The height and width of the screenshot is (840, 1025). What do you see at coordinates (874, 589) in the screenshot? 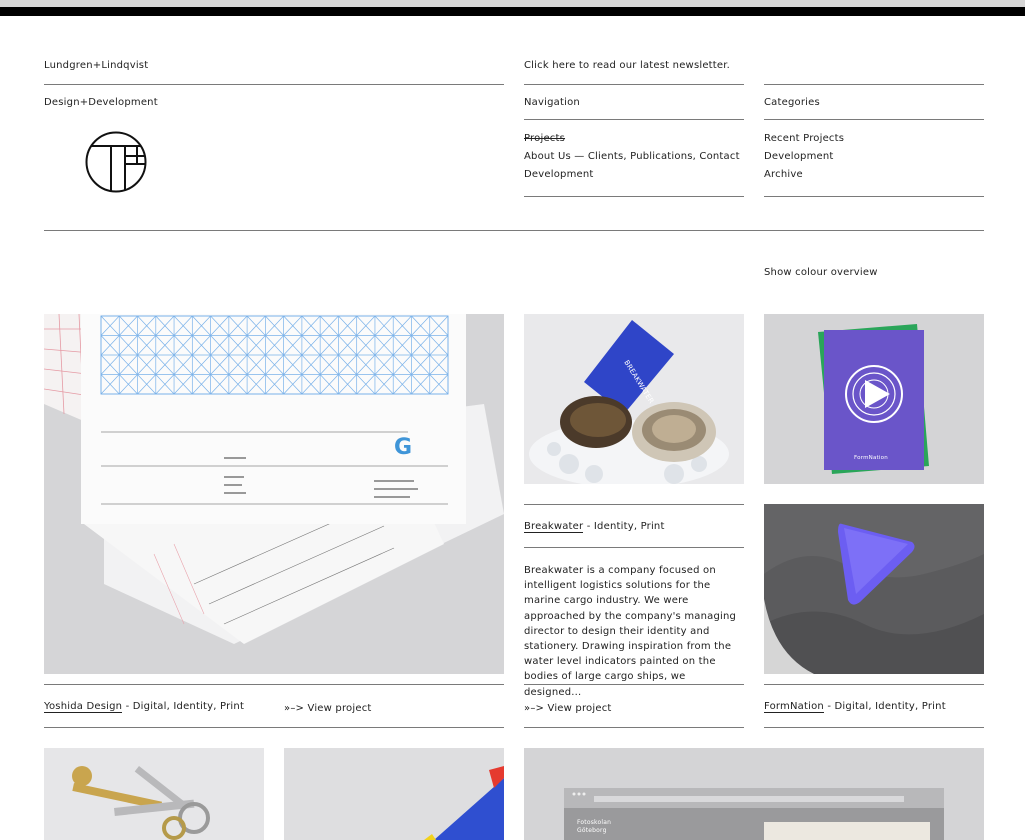
I see `formnation-badge-image` at bounding box center [874, 589].